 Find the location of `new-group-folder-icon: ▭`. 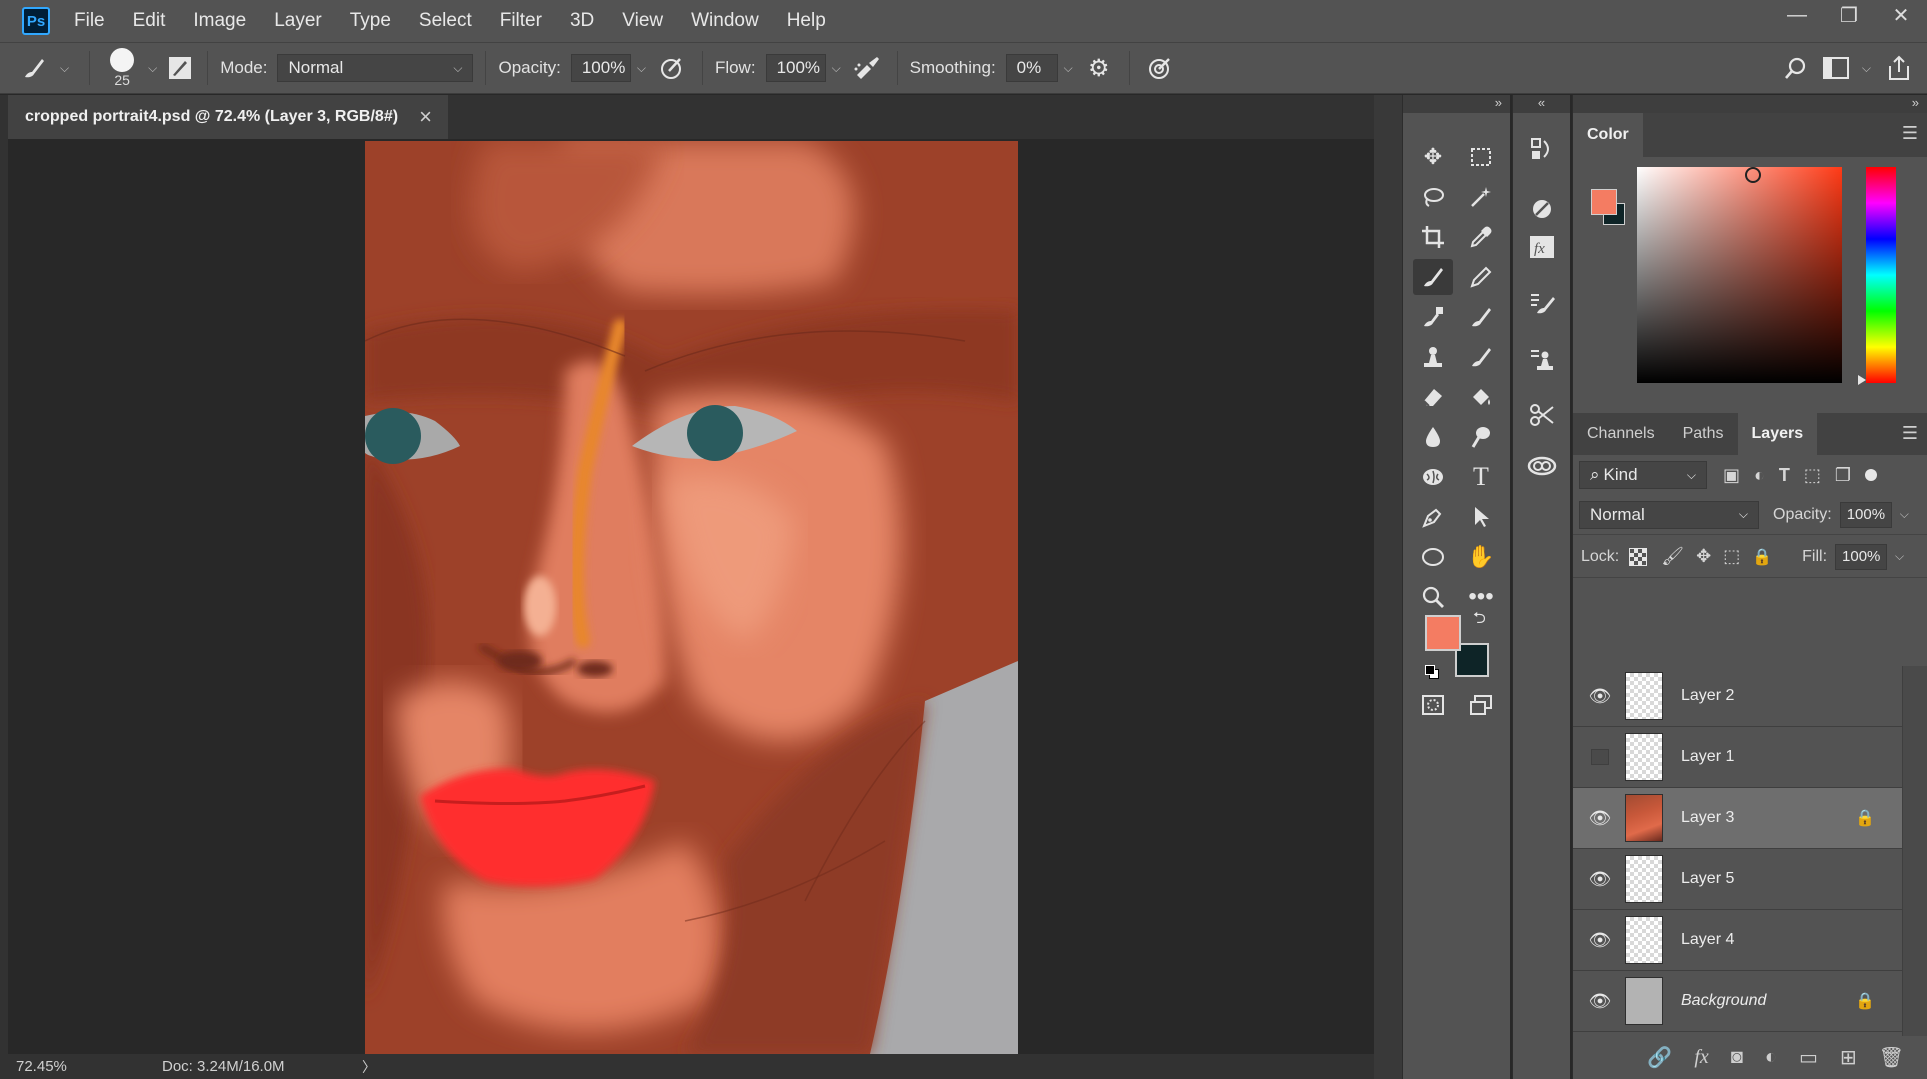

new-group-folder-icon: ▭ is located at coordinates (1808, 1057).